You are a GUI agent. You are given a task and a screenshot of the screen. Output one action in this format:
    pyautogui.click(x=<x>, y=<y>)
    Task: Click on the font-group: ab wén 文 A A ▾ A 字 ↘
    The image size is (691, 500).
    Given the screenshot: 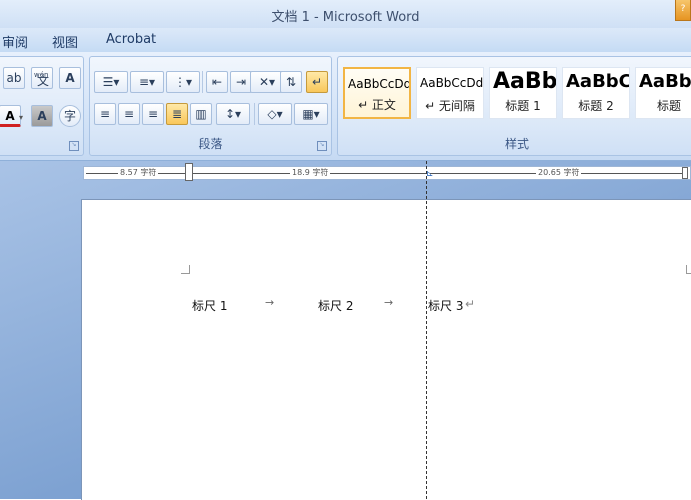 What is the action you would take?
    pyautogui.click(x=42, y=106)
    